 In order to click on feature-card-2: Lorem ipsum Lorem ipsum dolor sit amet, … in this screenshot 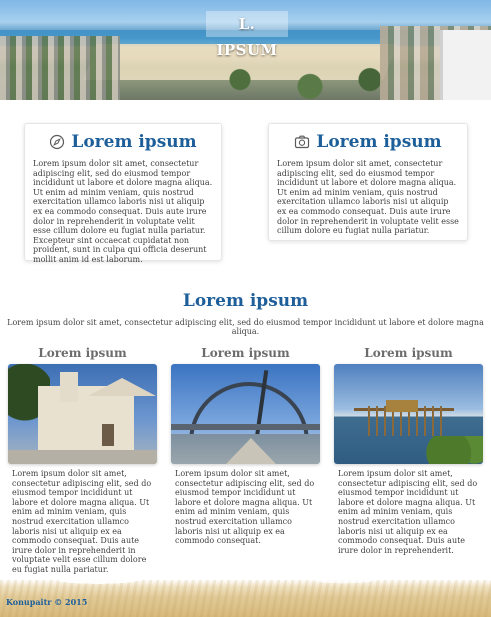, I will do `click(368, 182)`.